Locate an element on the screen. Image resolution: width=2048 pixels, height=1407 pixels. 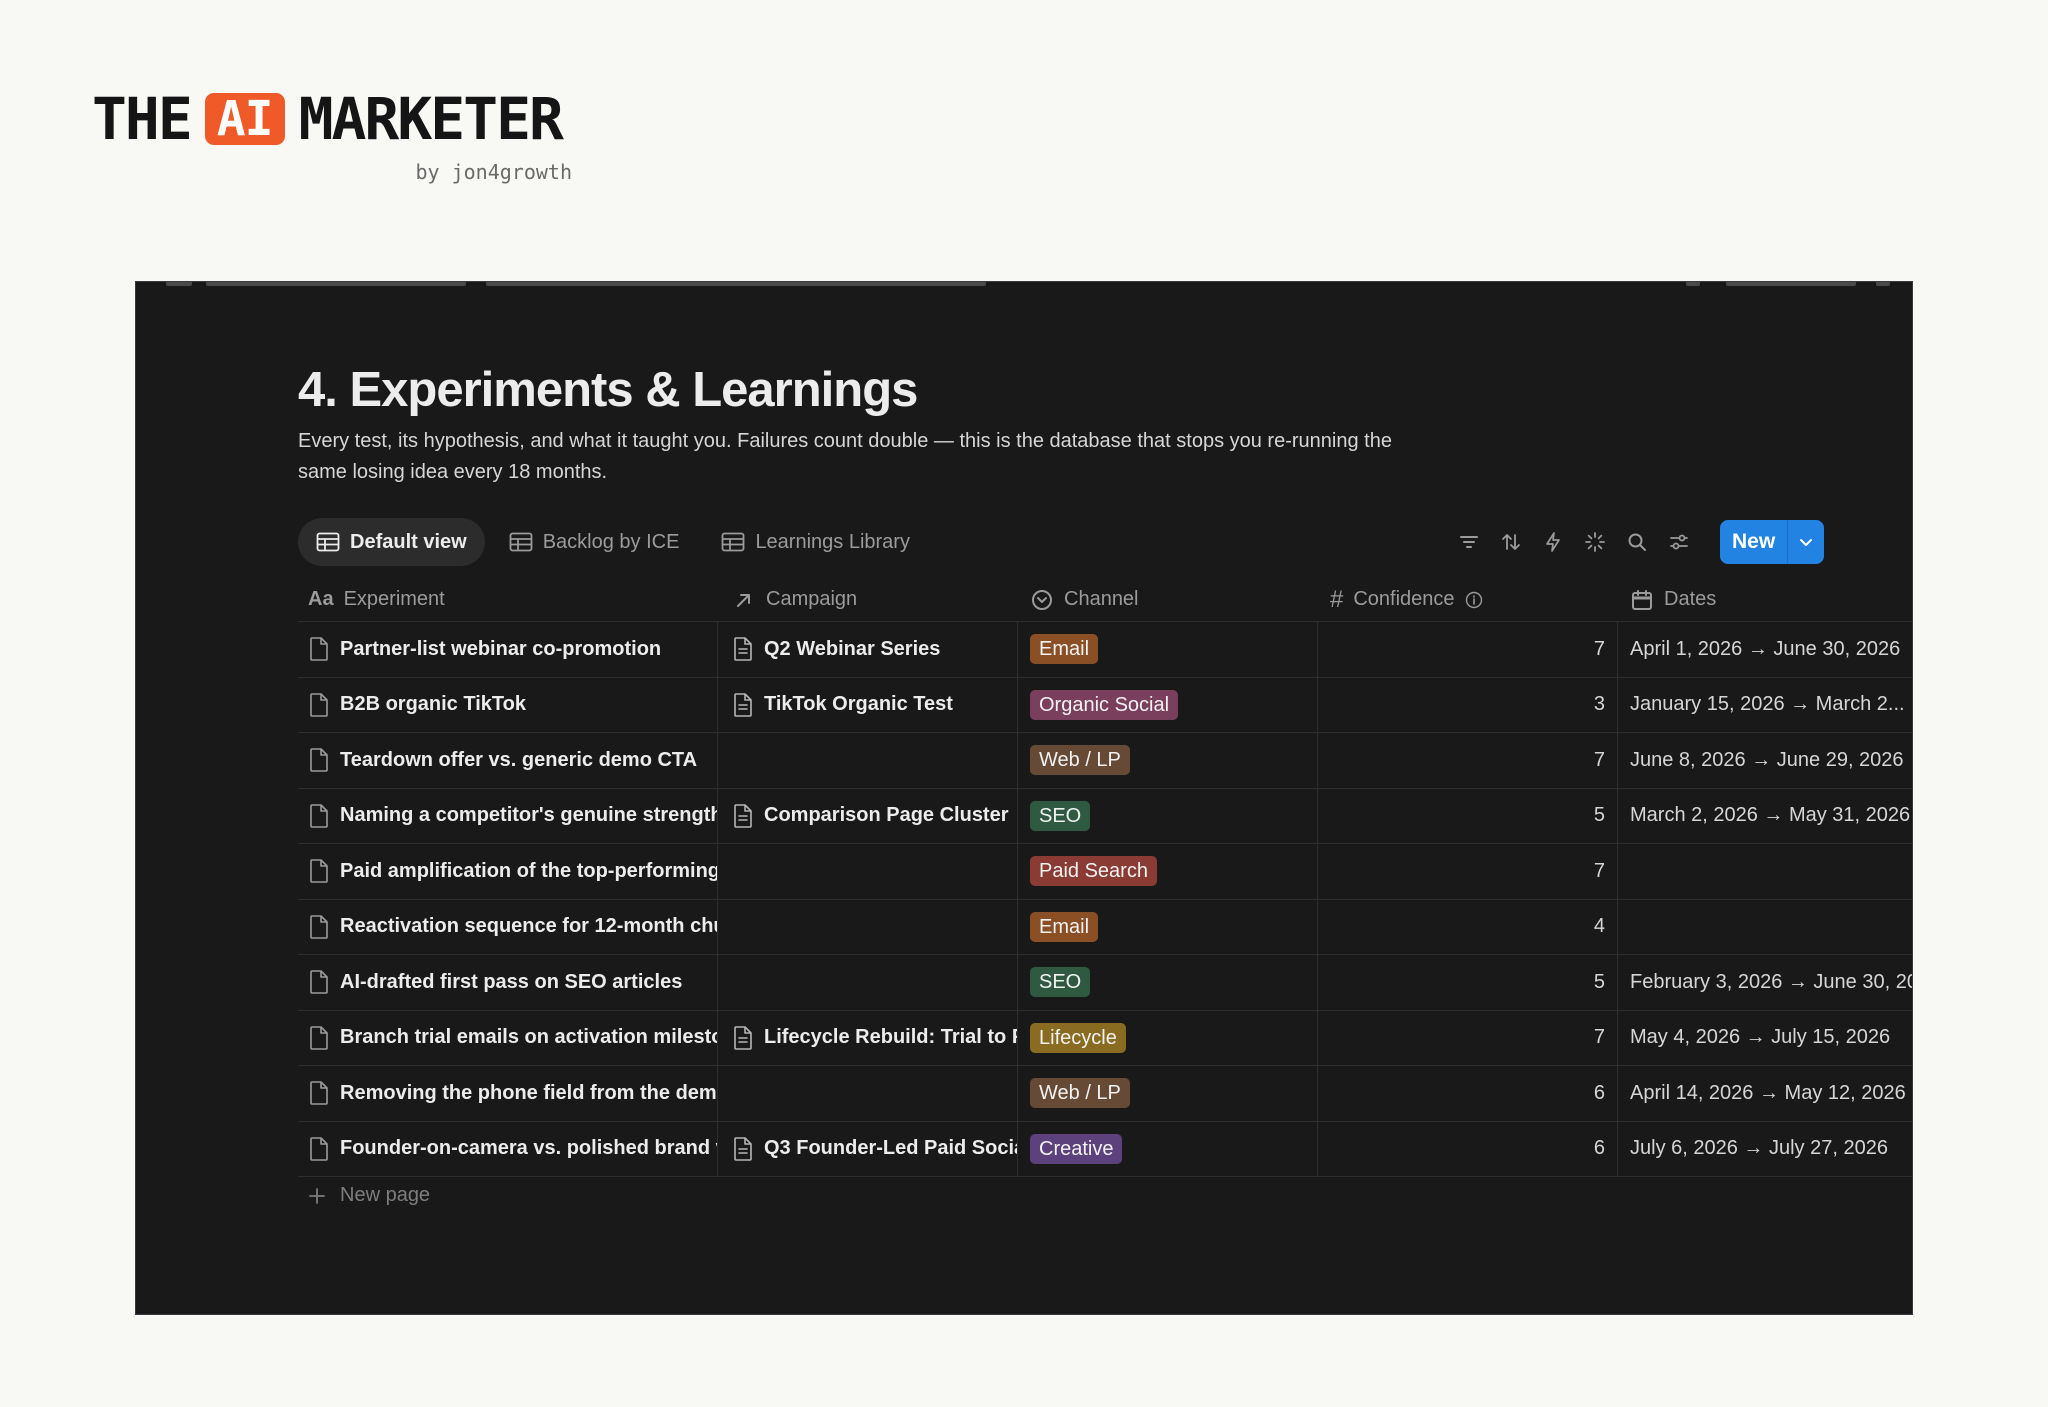
campaign-cell: Lifecycle Rebuild: Trial to Paid is located at coordinates (868, 1037).